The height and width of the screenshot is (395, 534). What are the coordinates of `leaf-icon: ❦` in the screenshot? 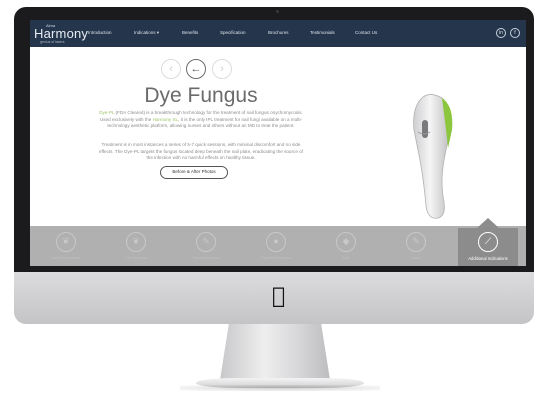 It's located at (66, 242).